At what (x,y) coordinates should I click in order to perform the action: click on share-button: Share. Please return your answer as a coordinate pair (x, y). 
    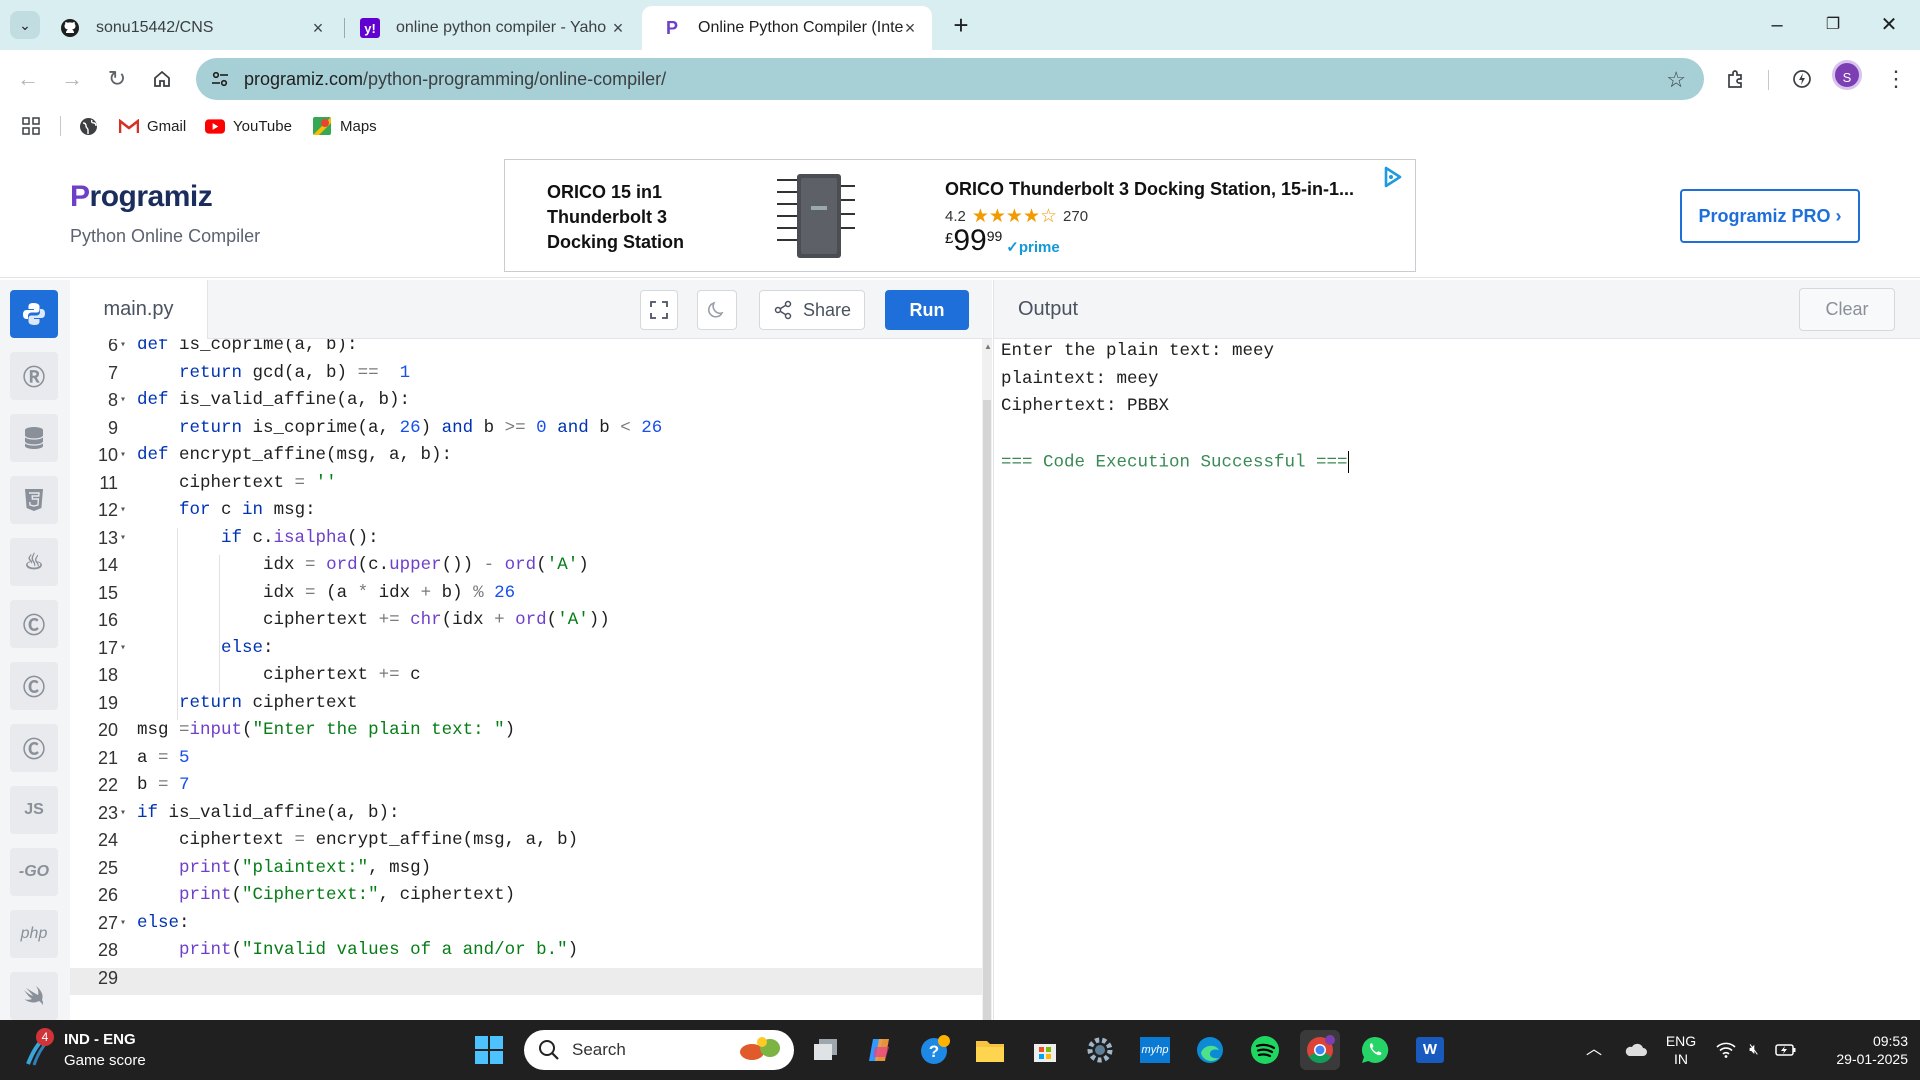
    Looking at the image, I should click on (812, 310).